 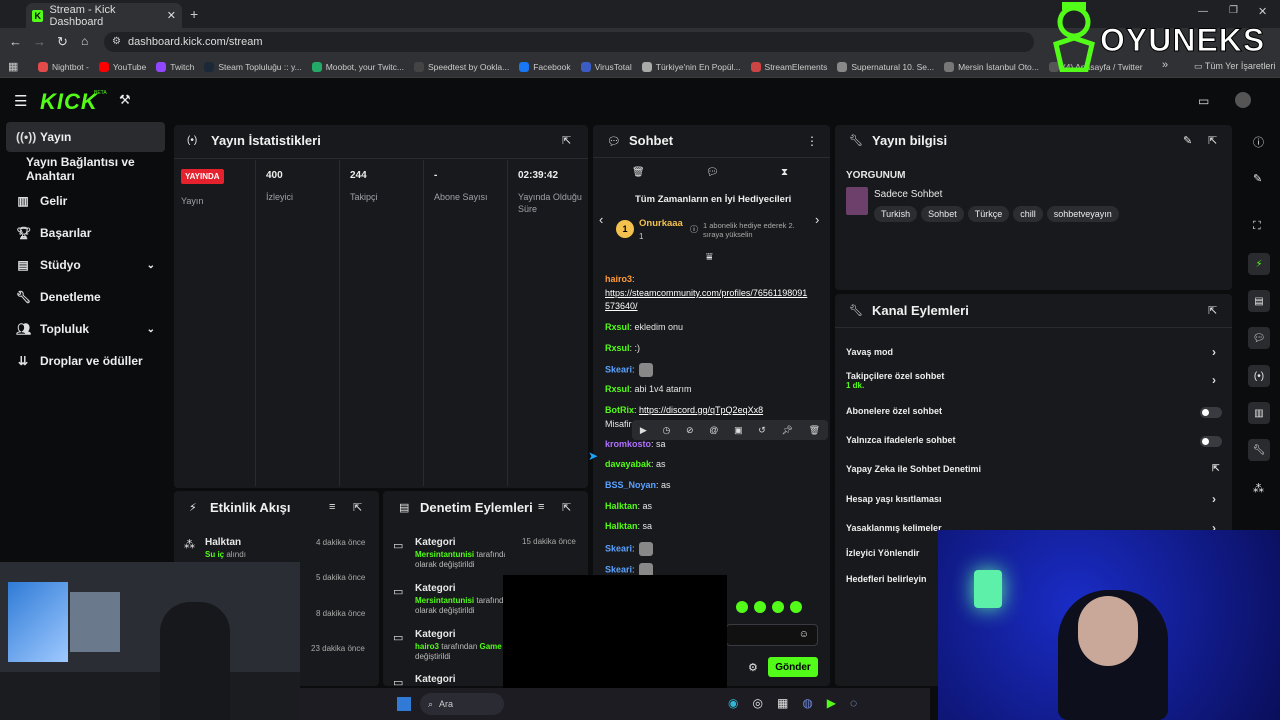 I want to click on store-icon: ▦, so click(x=782, y=703).